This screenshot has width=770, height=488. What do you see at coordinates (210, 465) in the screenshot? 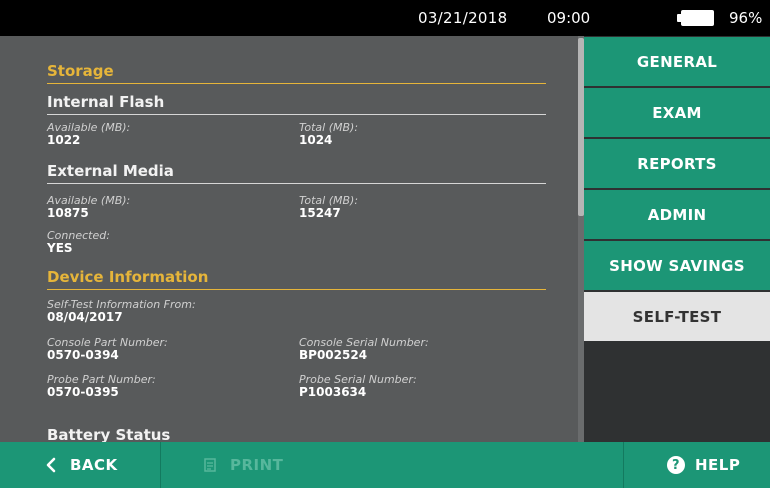
I see `print-icon` at bounding box center [210, 465].